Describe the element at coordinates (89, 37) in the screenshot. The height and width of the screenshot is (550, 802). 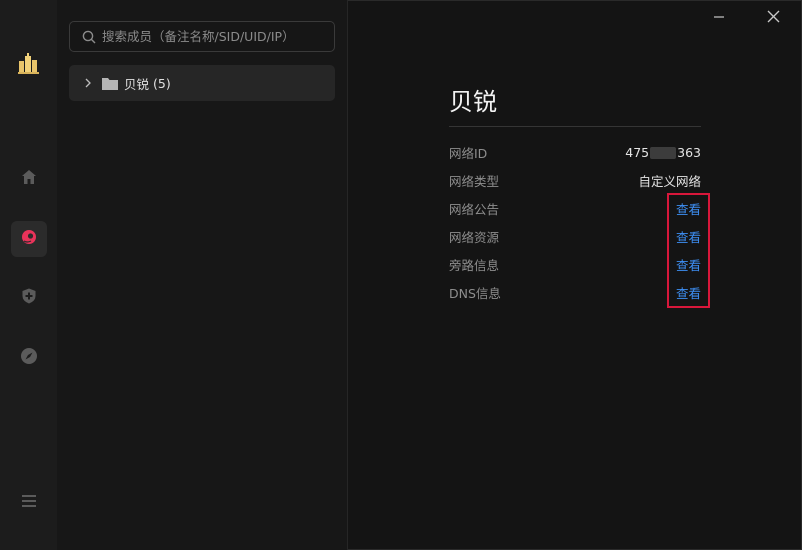
I see `search-icon` at that location.